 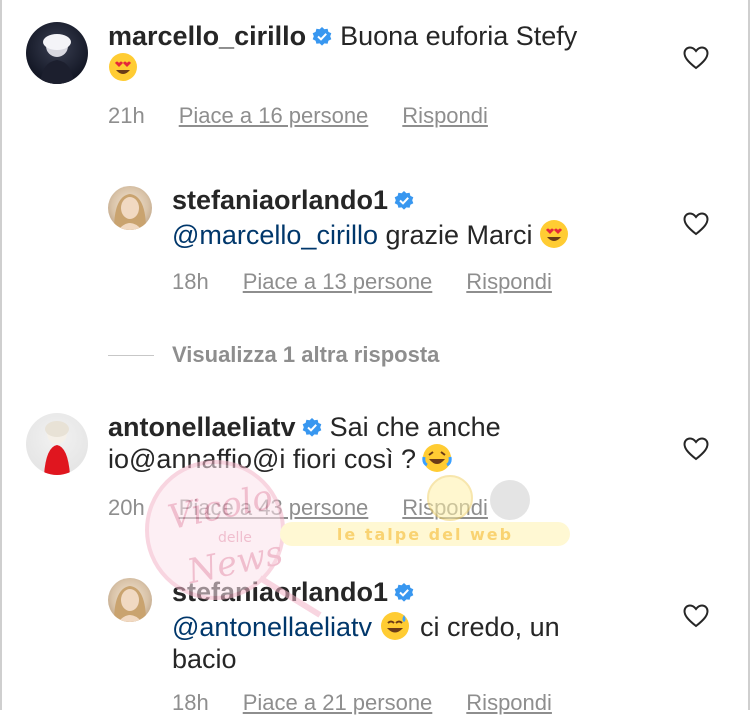 I want to click on avatar-antonella, so click(x=57, y=444).